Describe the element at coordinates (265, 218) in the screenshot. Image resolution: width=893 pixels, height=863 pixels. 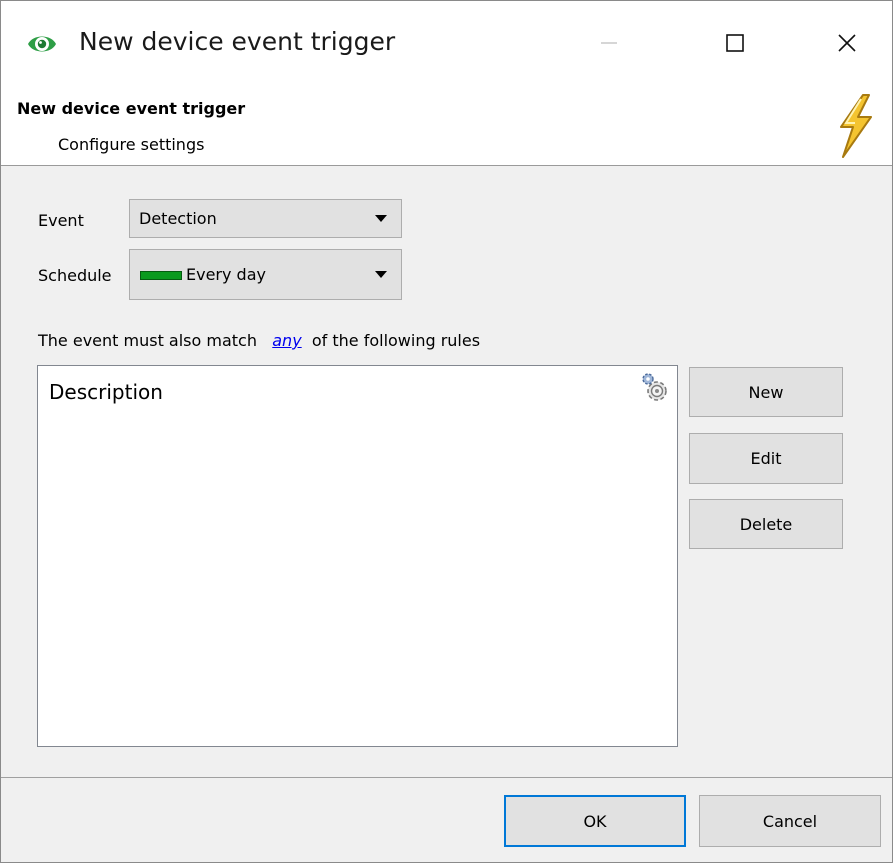
I see `event-select: Detection` at that location.